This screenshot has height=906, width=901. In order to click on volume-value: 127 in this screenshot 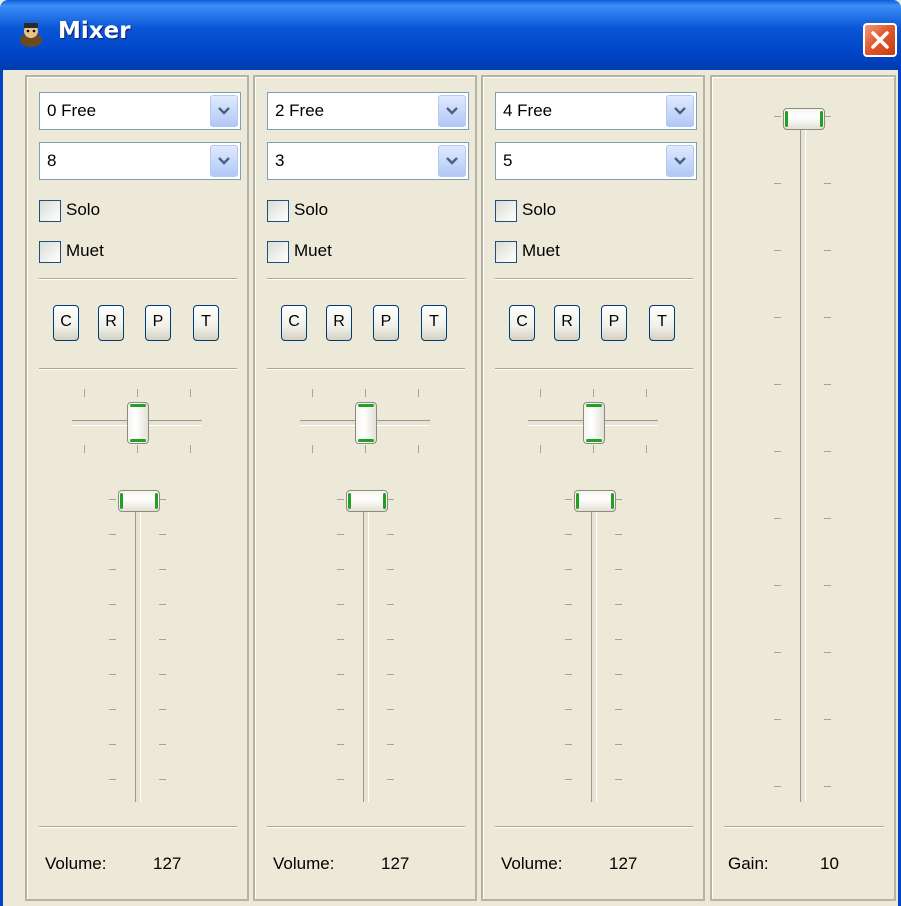, I will do `click(167, 863)`.